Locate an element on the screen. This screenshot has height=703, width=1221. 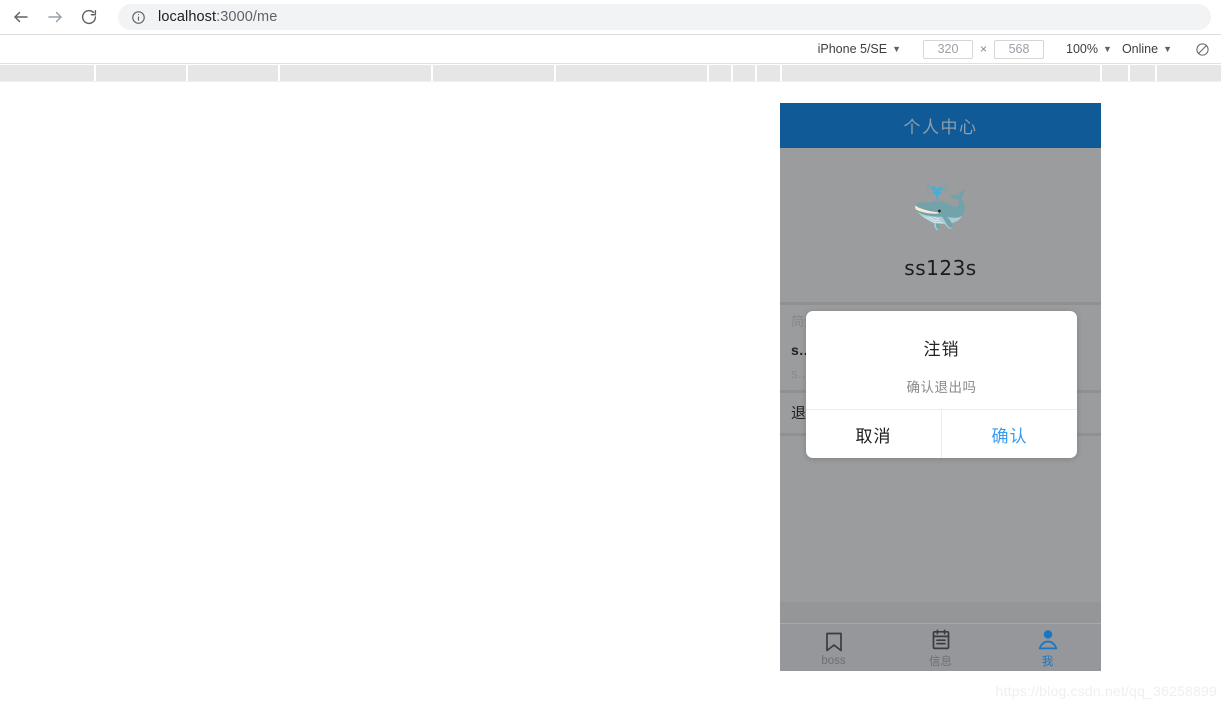
bottom-nav: boss 信息 我 is located at coordinates (940, 647).